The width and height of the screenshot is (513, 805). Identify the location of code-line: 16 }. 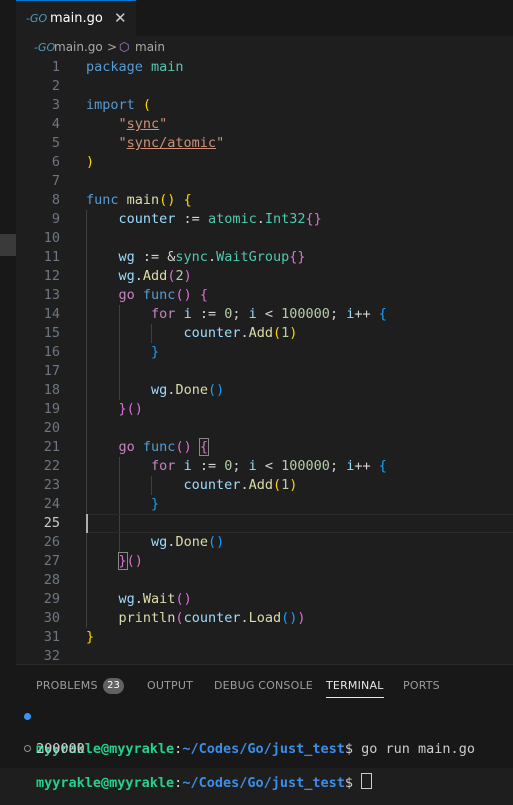
(264, 352).